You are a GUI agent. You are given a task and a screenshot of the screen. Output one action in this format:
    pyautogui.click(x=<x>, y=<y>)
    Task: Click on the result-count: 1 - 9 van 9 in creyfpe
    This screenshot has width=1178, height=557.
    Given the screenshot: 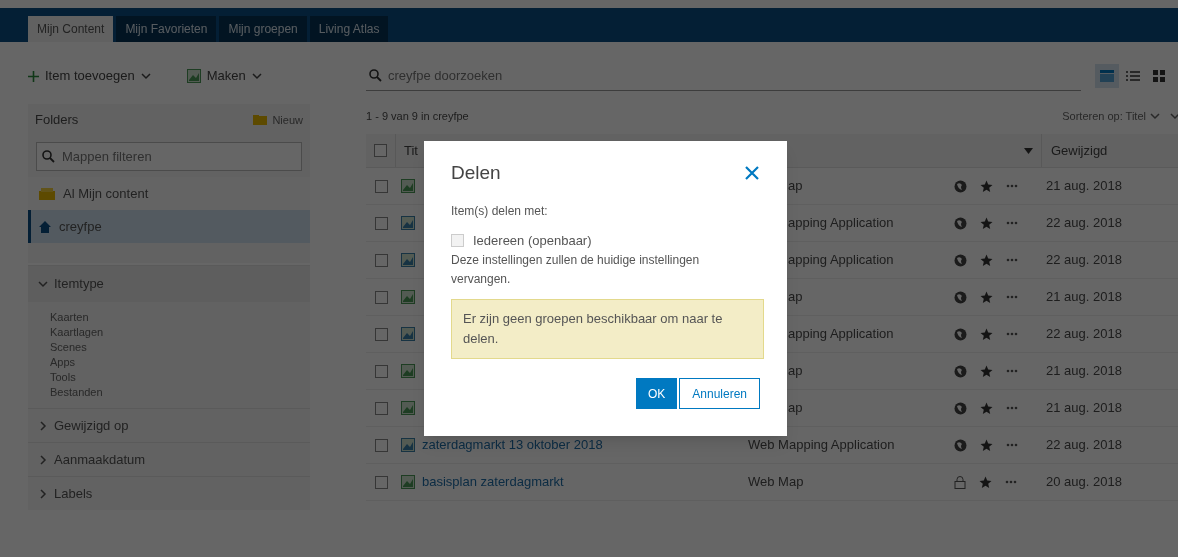 What is the action you would take?
    pyautogui.click(x=417, y=116)
    